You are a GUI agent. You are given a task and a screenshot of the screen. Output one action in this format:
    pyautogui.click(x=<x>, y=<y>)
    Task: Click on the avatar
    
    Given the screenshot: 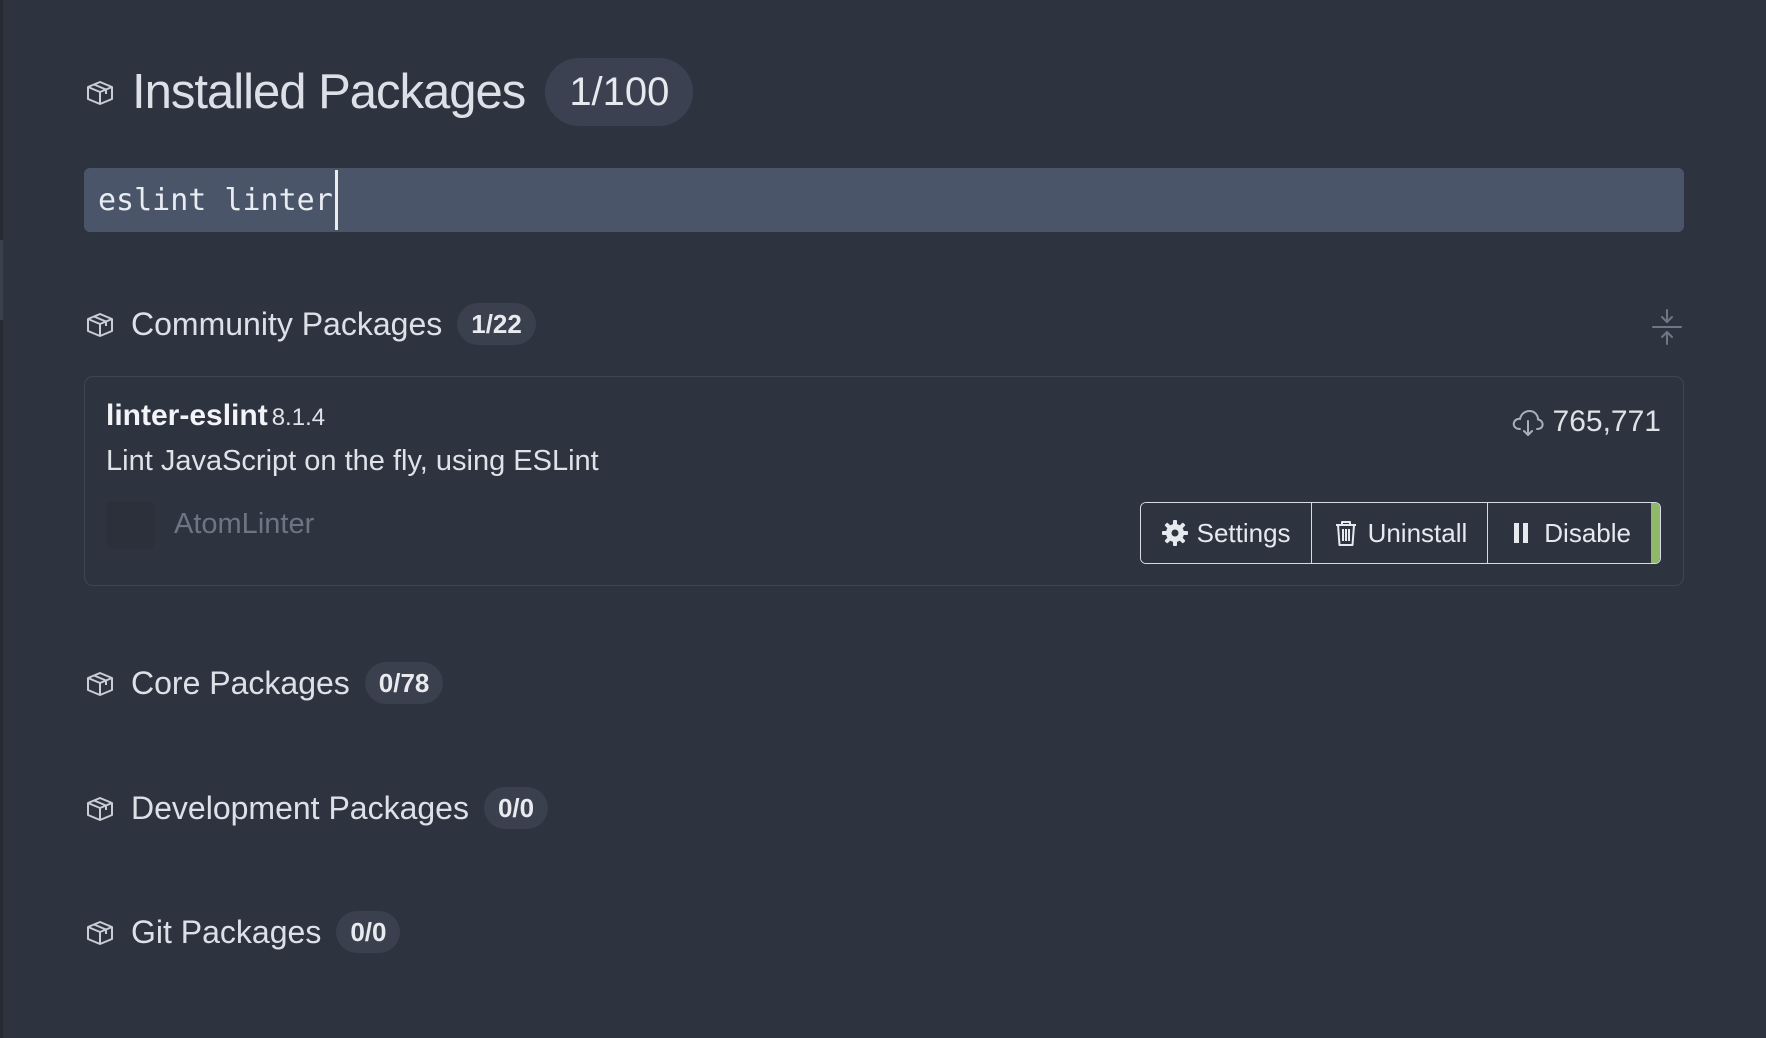 What is the action you would take?
    pyautogui.click(x=130, y=525)
    